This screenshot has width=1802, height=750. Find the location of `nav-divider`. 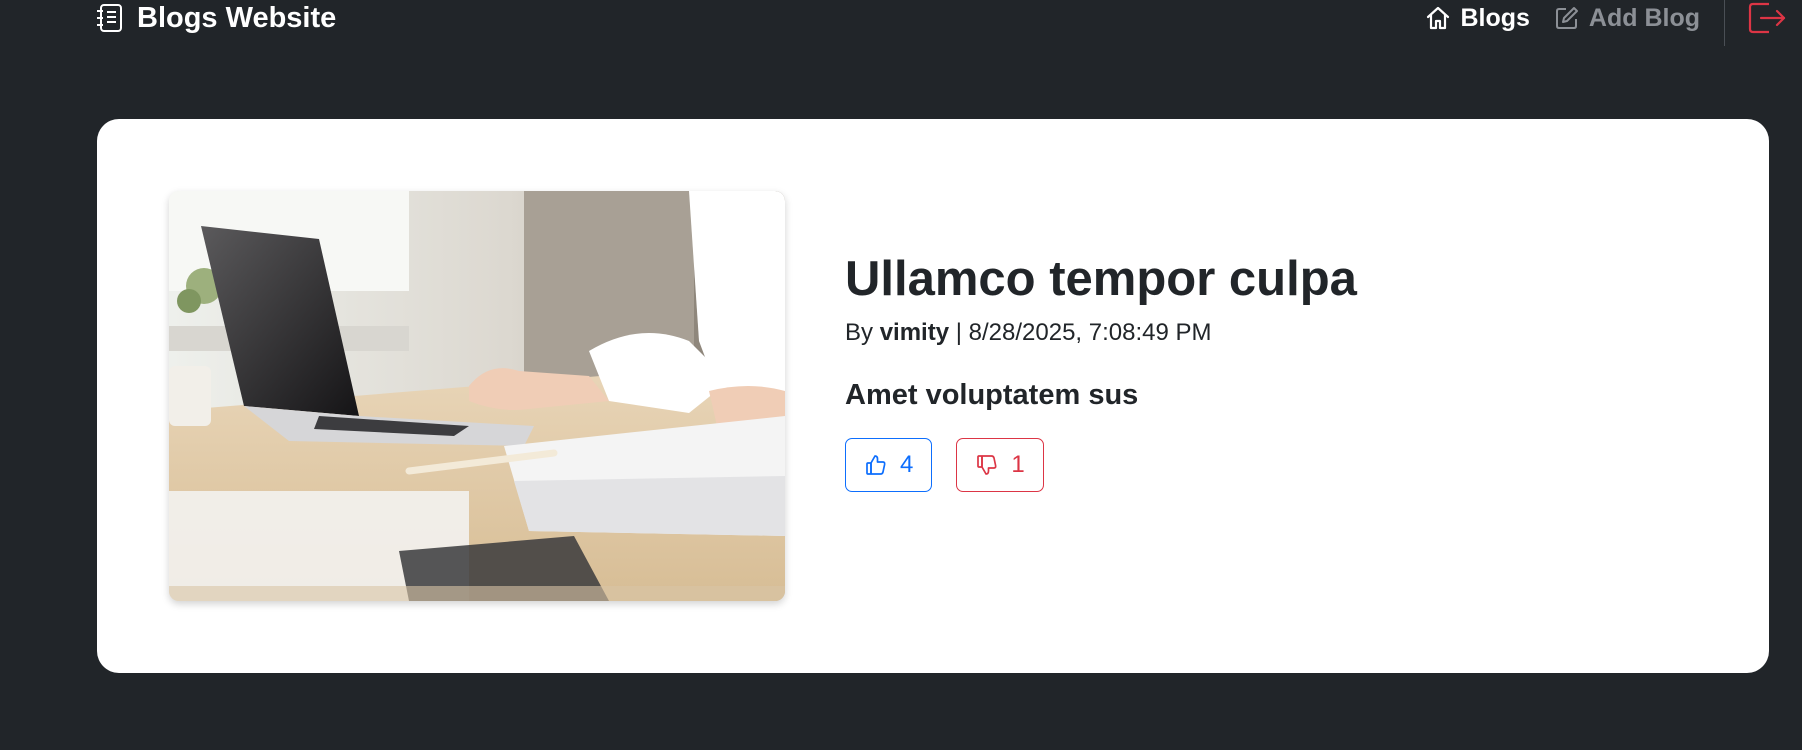

nav-divider is located at coordinates (1724, 23).